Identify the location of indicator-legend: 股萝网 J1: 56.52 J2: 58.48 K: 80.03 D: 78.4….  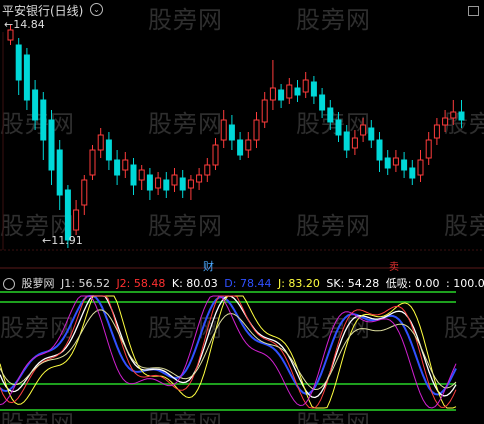
(243, 283).